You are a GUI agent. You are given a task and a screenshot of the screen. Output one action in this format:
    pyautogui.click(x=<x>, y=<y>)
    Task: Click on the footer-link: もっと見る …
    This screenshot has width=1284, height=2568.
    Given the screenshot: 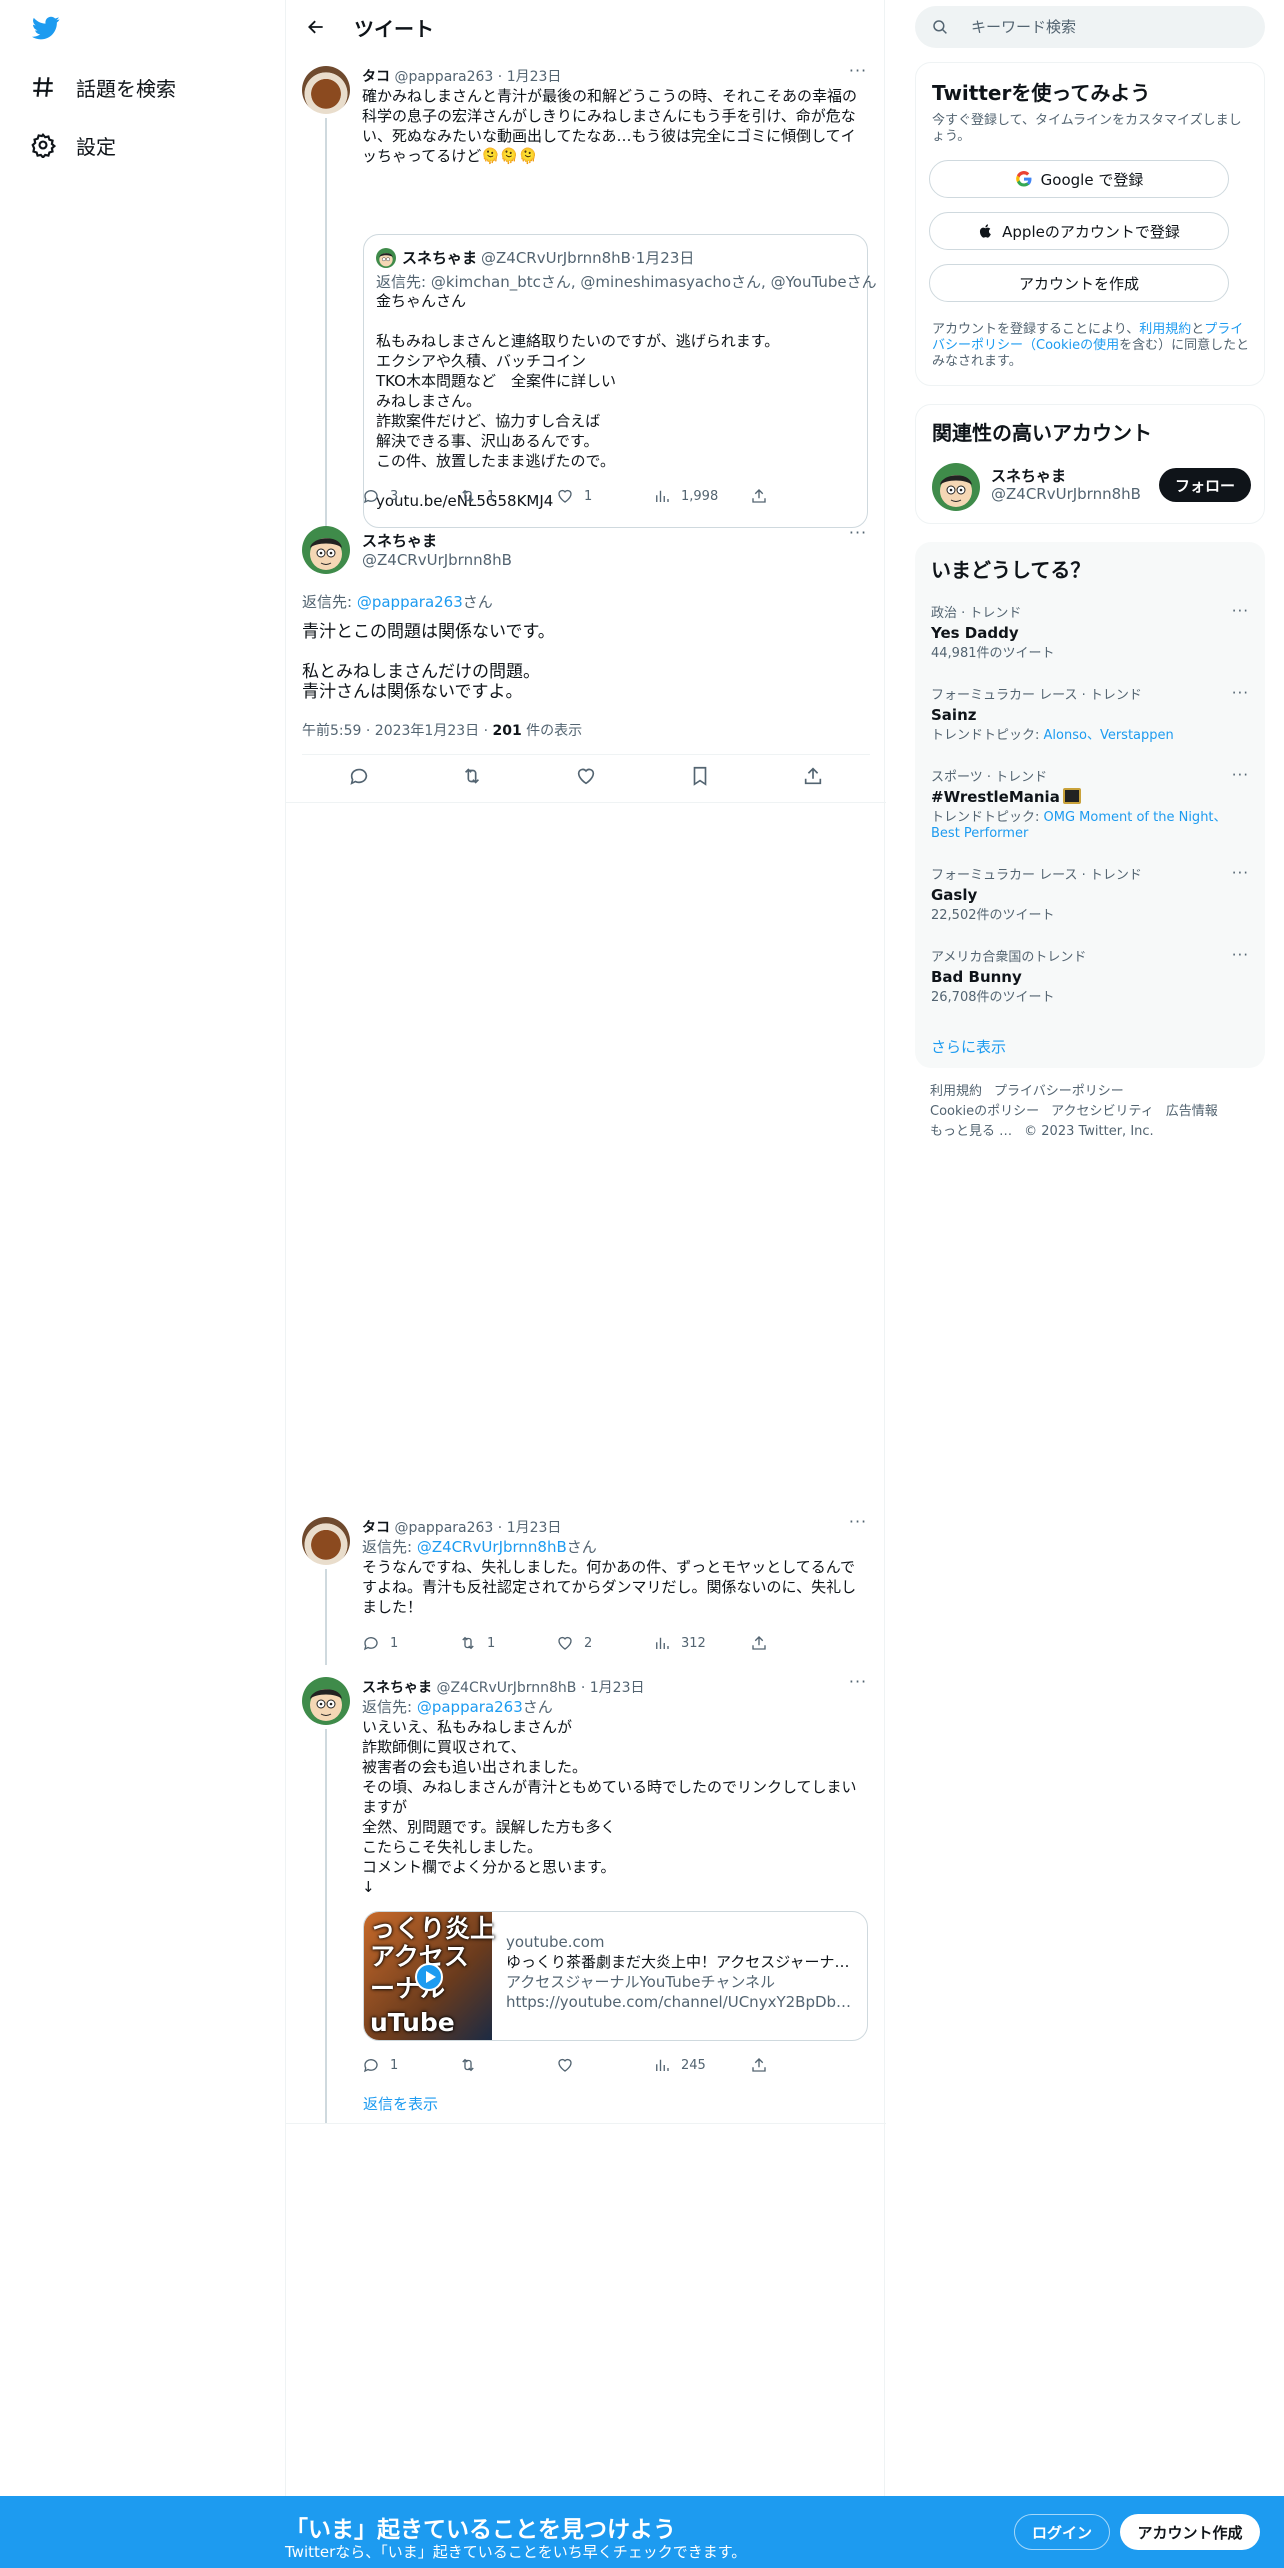 What is the action you would take?
    pyautogui.click(x=971, y=1131)
    